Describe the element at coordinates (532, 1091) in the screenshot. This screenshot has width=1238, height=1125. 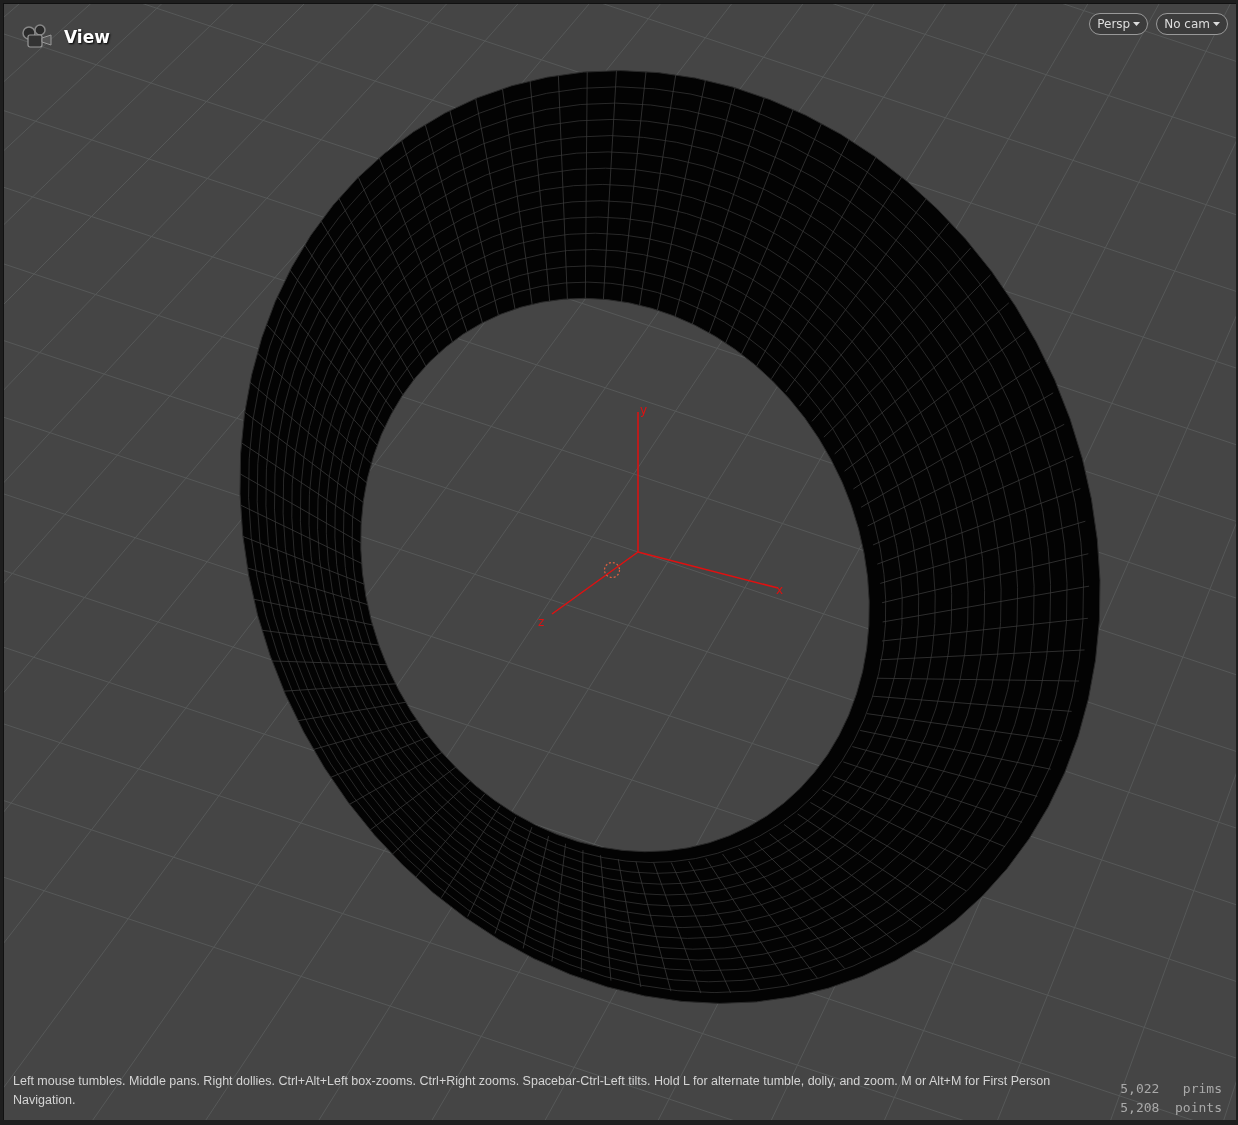
I see `navigation-hint: Left mouse tumbles. Middle pans. Right dollies. Ctrl+Alt+Left box-zooms. Ctrl+Right zooms. Spacebar-Ctrl-Left tilts. Hold L for alternate tumble, dolly, and zoom. M or Alt+M for First Person Navigation.` at that location.